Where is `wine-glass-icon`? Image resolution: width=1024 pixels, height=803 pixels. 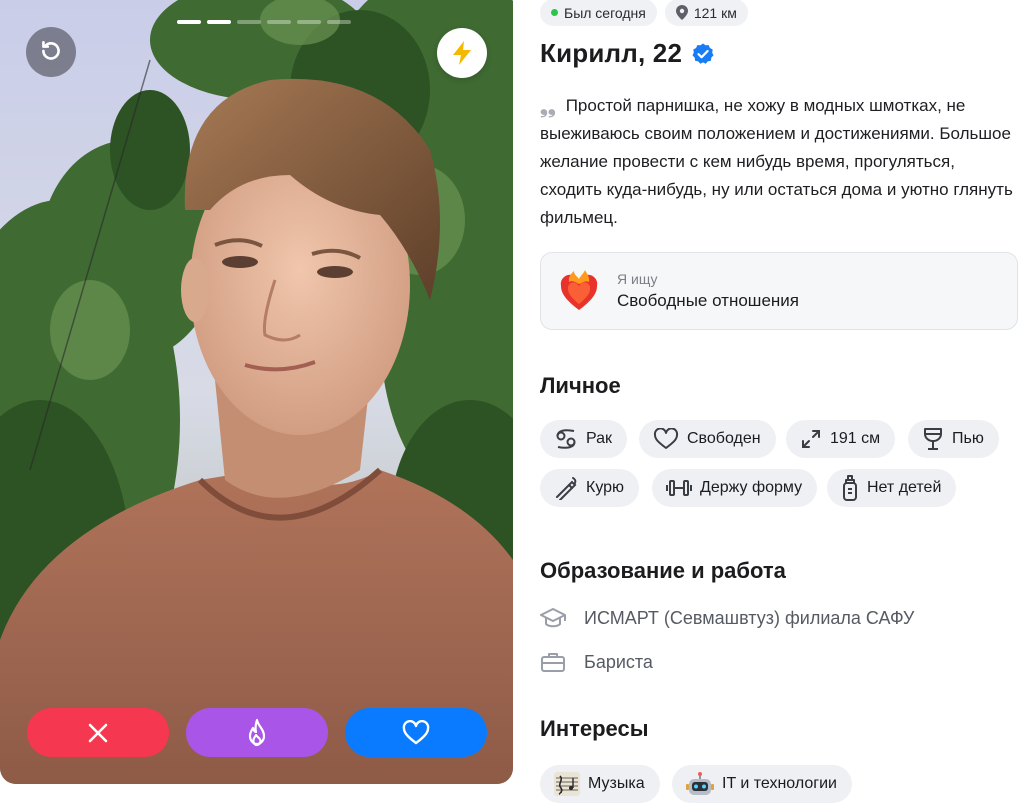 wine-glass-icon is located at coordinates (933, 439).